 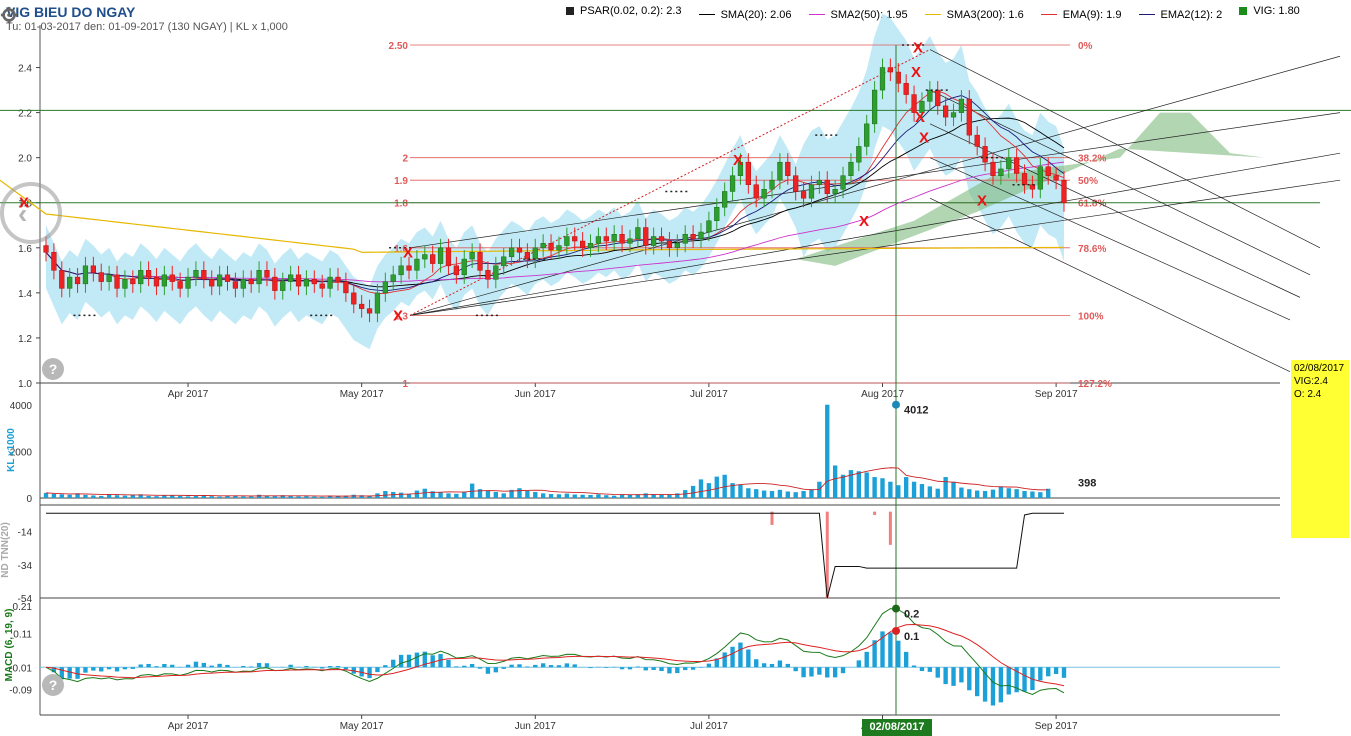 I want to click on price-tick-label: 1.4, so click(x=25, y=294).